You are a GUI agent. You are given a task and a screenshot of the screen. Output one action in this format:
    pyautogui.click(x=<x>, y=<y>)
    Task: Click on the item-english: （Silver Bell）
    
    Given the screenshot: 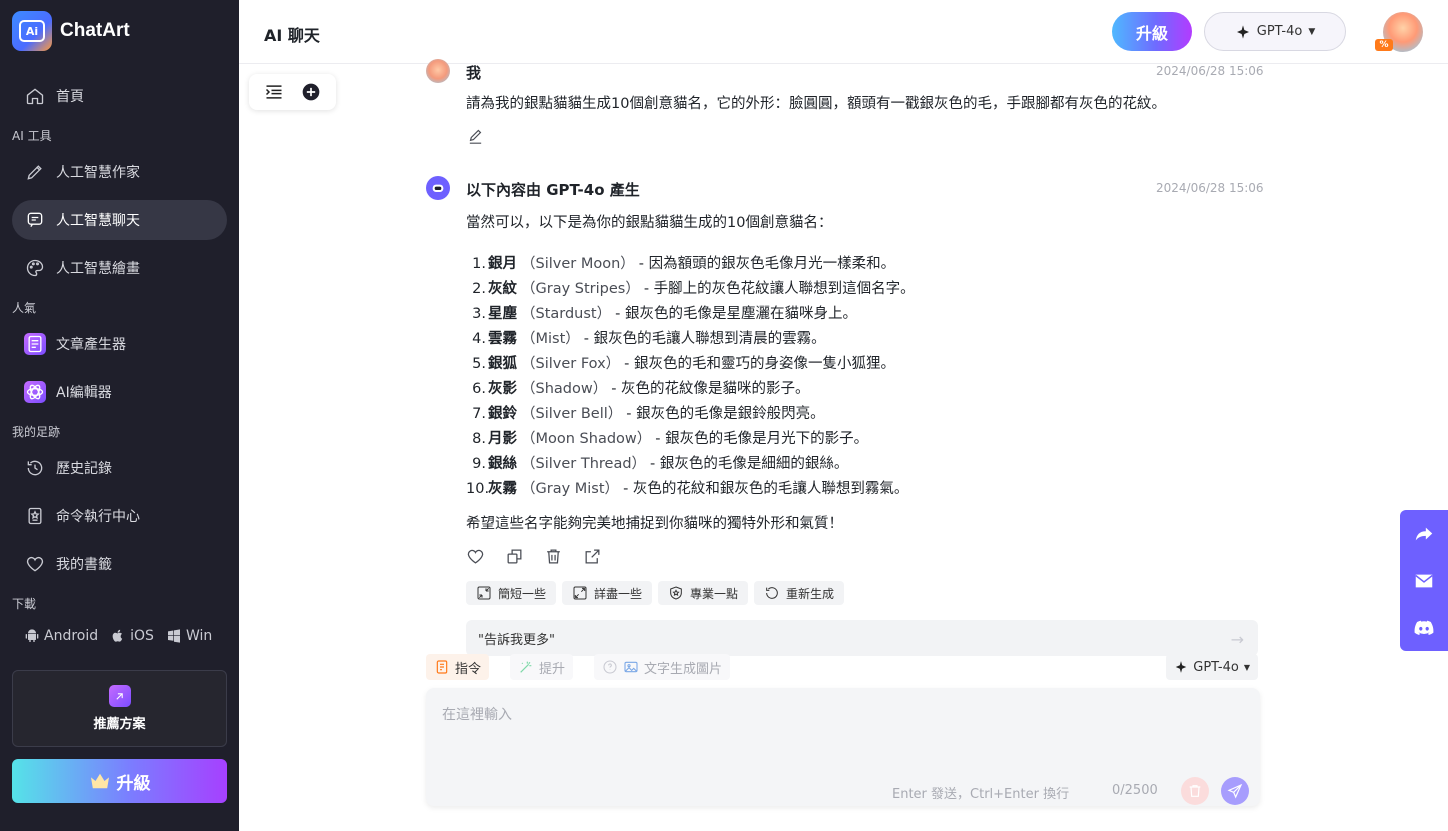 What is the action you would take?
    pyautogui.click(x=572, y=414)
    